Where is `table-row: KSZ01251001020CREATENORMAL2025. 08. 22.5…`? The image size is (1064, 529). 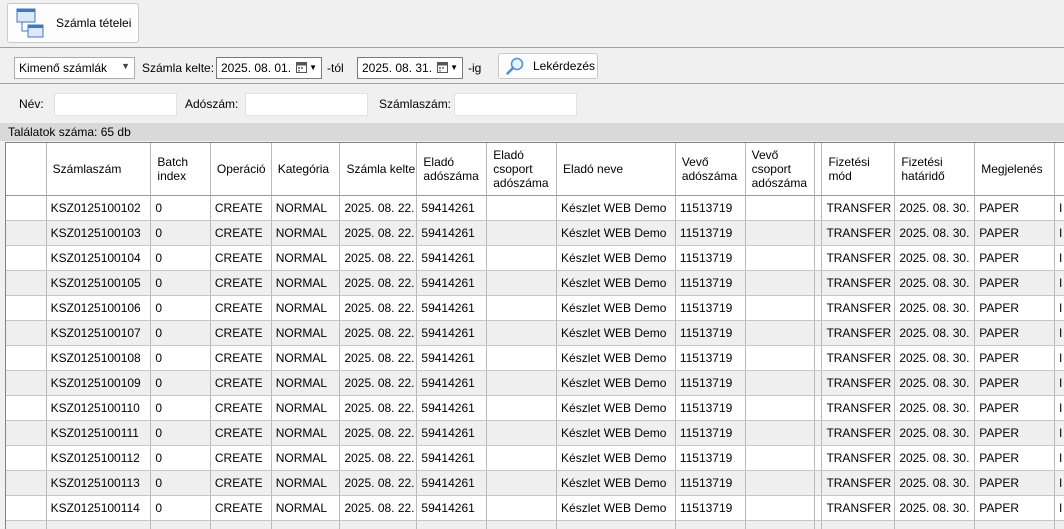 table-row: KSZ01251001020CREATENORMAL2025. 08. 22.5… is located at coordinates (535, 208).